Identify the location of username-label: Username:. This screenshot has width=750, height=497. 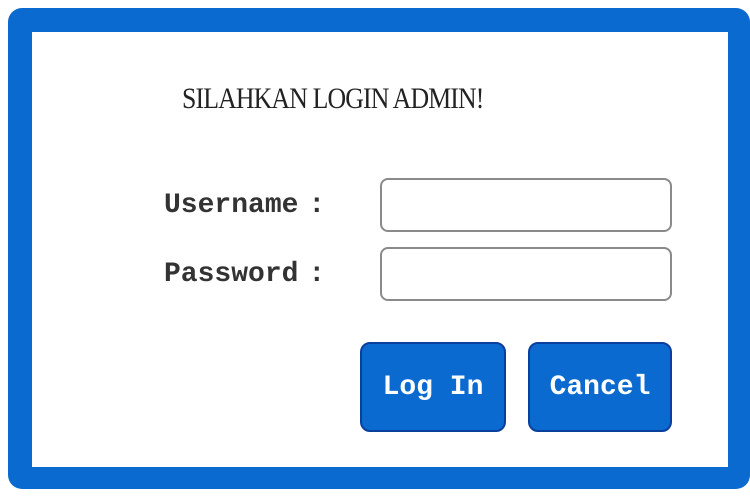
(244, 205).